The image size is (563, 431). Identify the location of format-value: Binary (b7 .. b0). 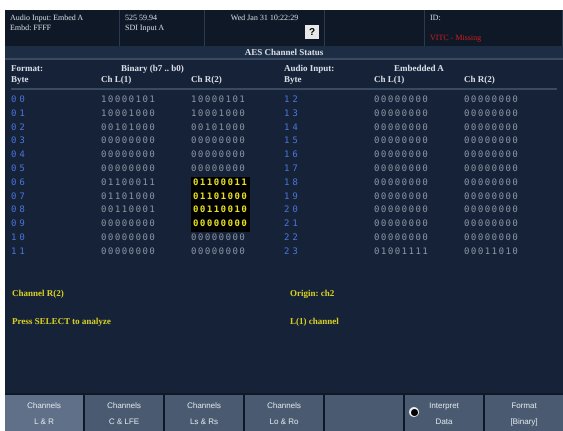
(152, 68).